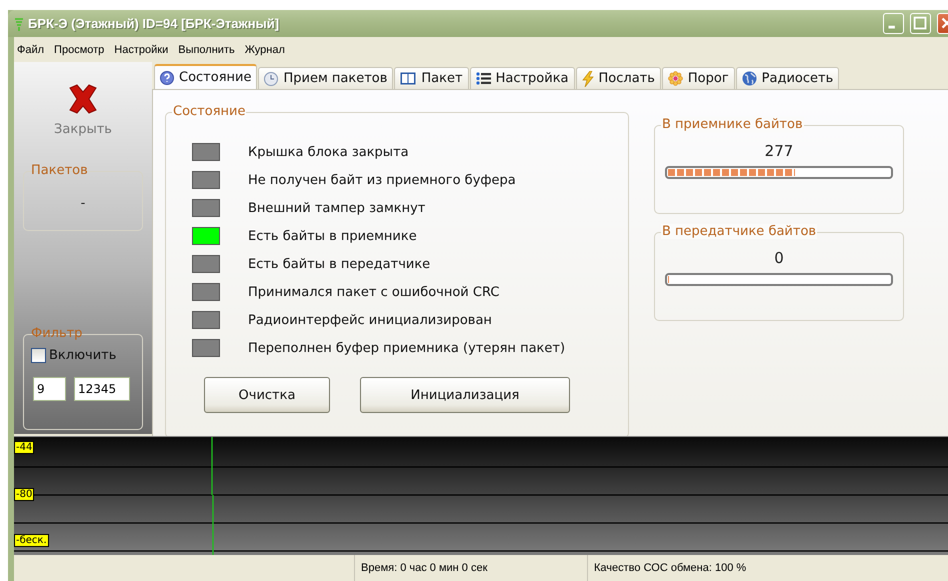 This screenshot has width=948, height=581. What do you see at coordinates (588, 78) in the screenshot?
I see `lightning-icon` at bounding box center [588, 78].